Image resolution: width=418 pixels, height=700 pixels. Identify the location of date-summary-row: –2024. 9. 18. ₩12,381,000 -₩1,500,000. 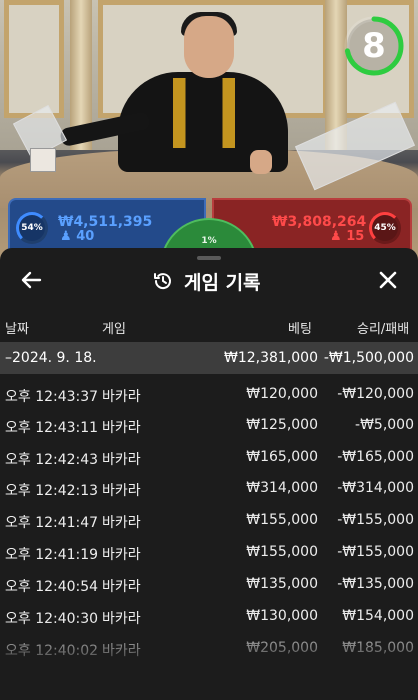
(209, 358).